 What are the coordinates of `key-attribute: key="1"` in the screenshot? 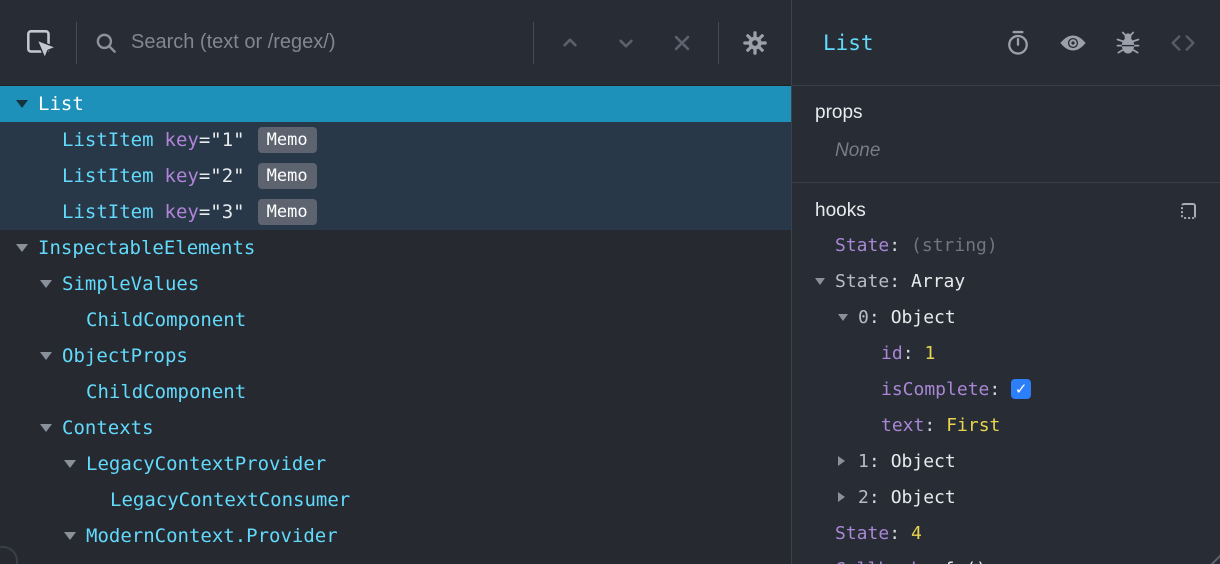 It's located at (205, 140).